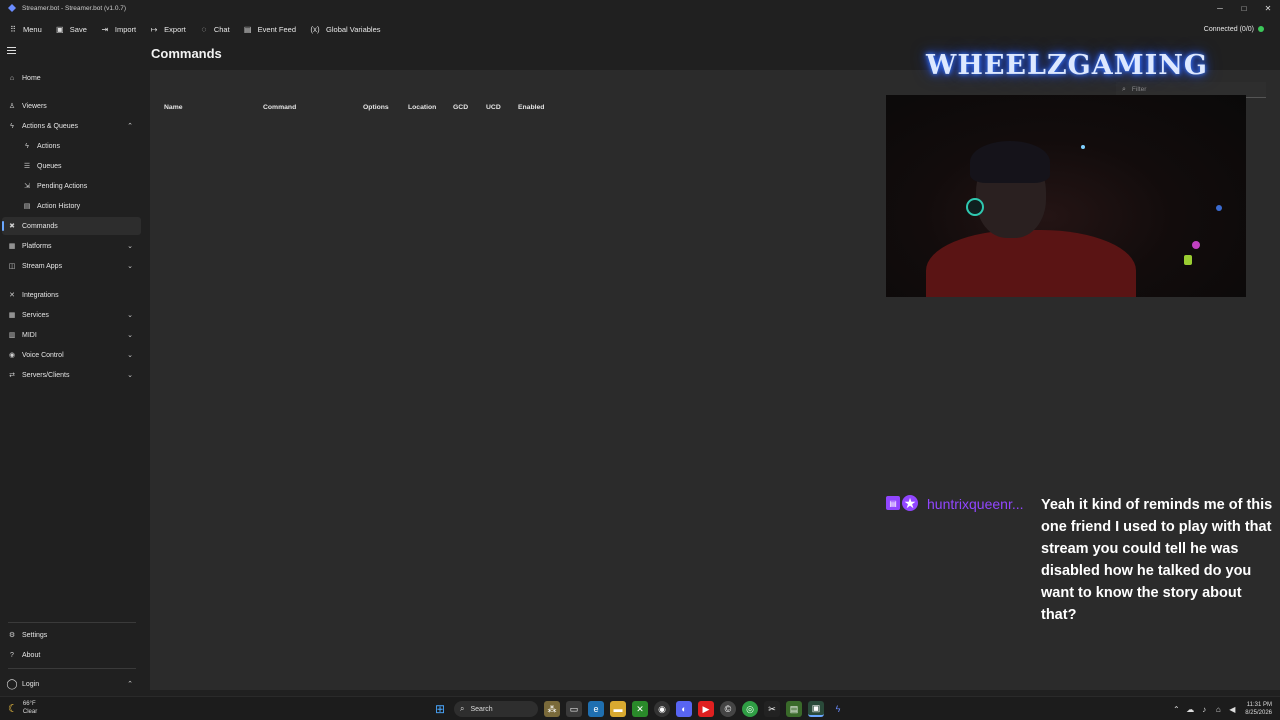  What do you see at coordinates (1232, 709) in the screenshot?
I see `volume-icon: ◀` at bounding box center [1232, 709].